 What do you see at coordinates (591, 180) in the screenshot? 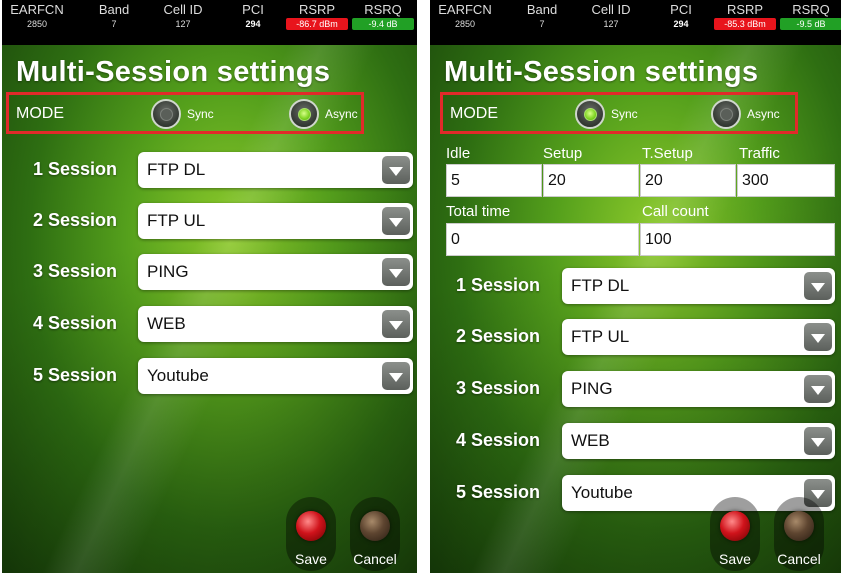
I see `setup-field: 20` at bounding box center [591, 180].